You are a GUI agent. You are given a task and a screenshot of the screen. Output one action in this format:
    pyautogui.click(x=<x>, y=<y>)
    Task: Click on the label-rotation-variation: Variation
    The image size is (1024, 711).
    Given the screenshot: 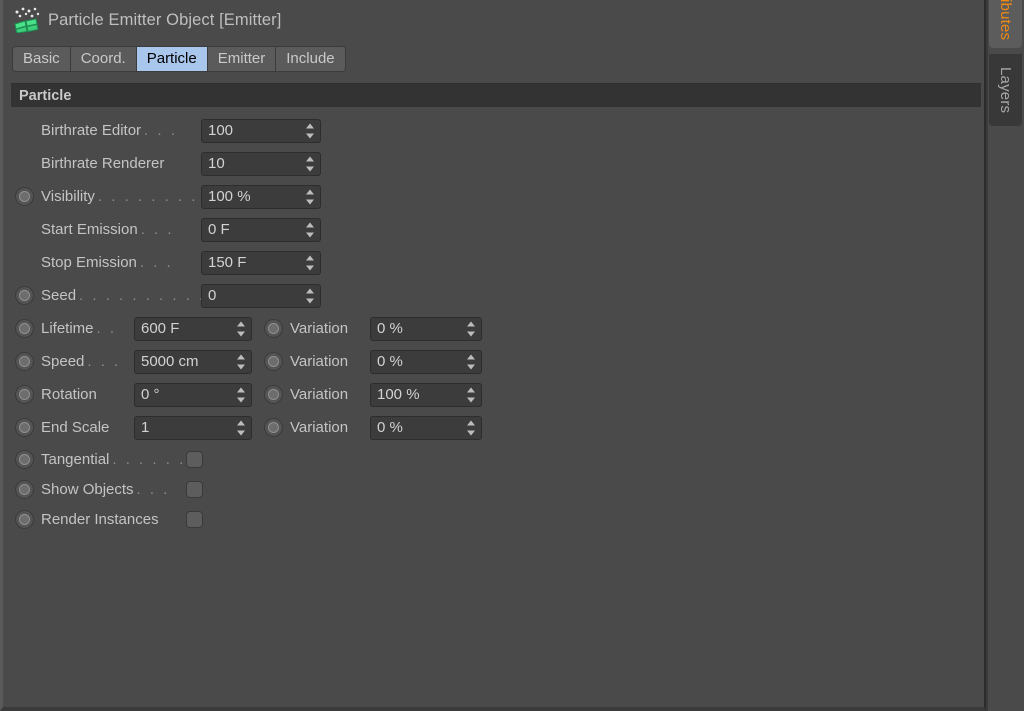 What is the action you would take?
    pyautogui.click(x=330, y=394)
    